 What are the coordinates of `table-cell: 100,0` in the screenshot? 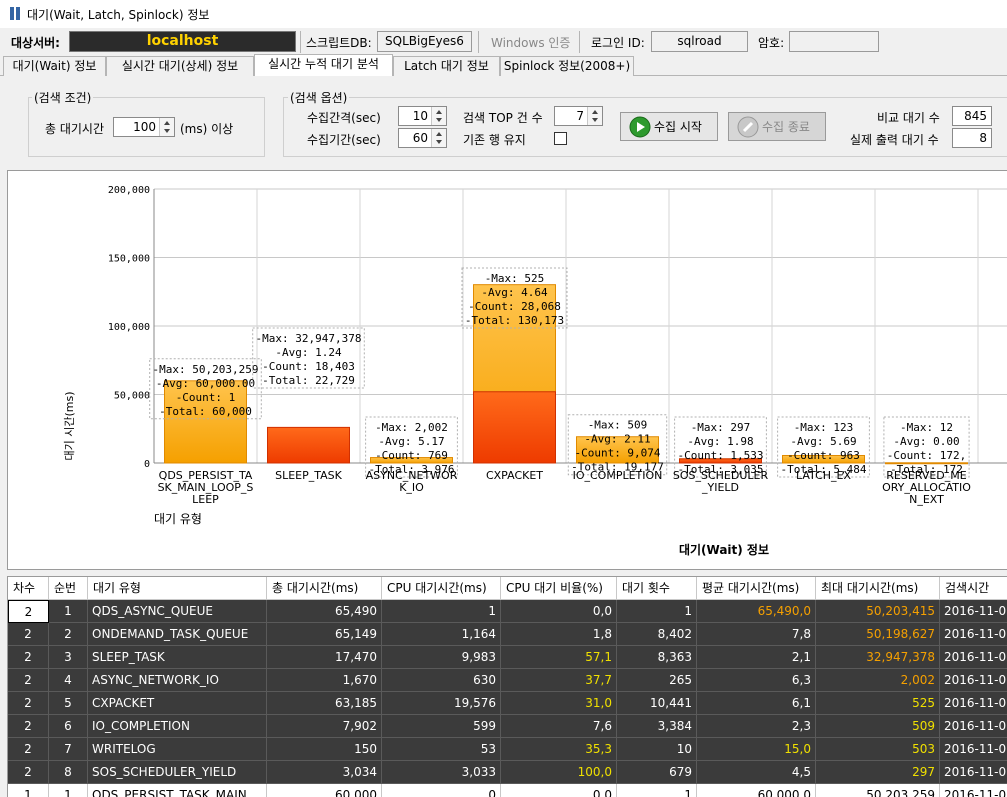 It's located at (559, 772).